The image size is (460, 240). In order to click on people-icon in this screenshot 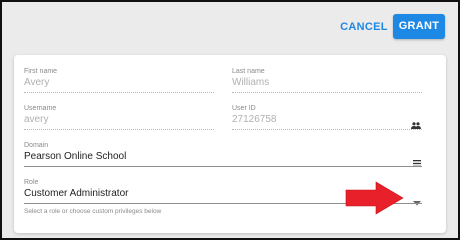, I will do `click(416, 125)`.